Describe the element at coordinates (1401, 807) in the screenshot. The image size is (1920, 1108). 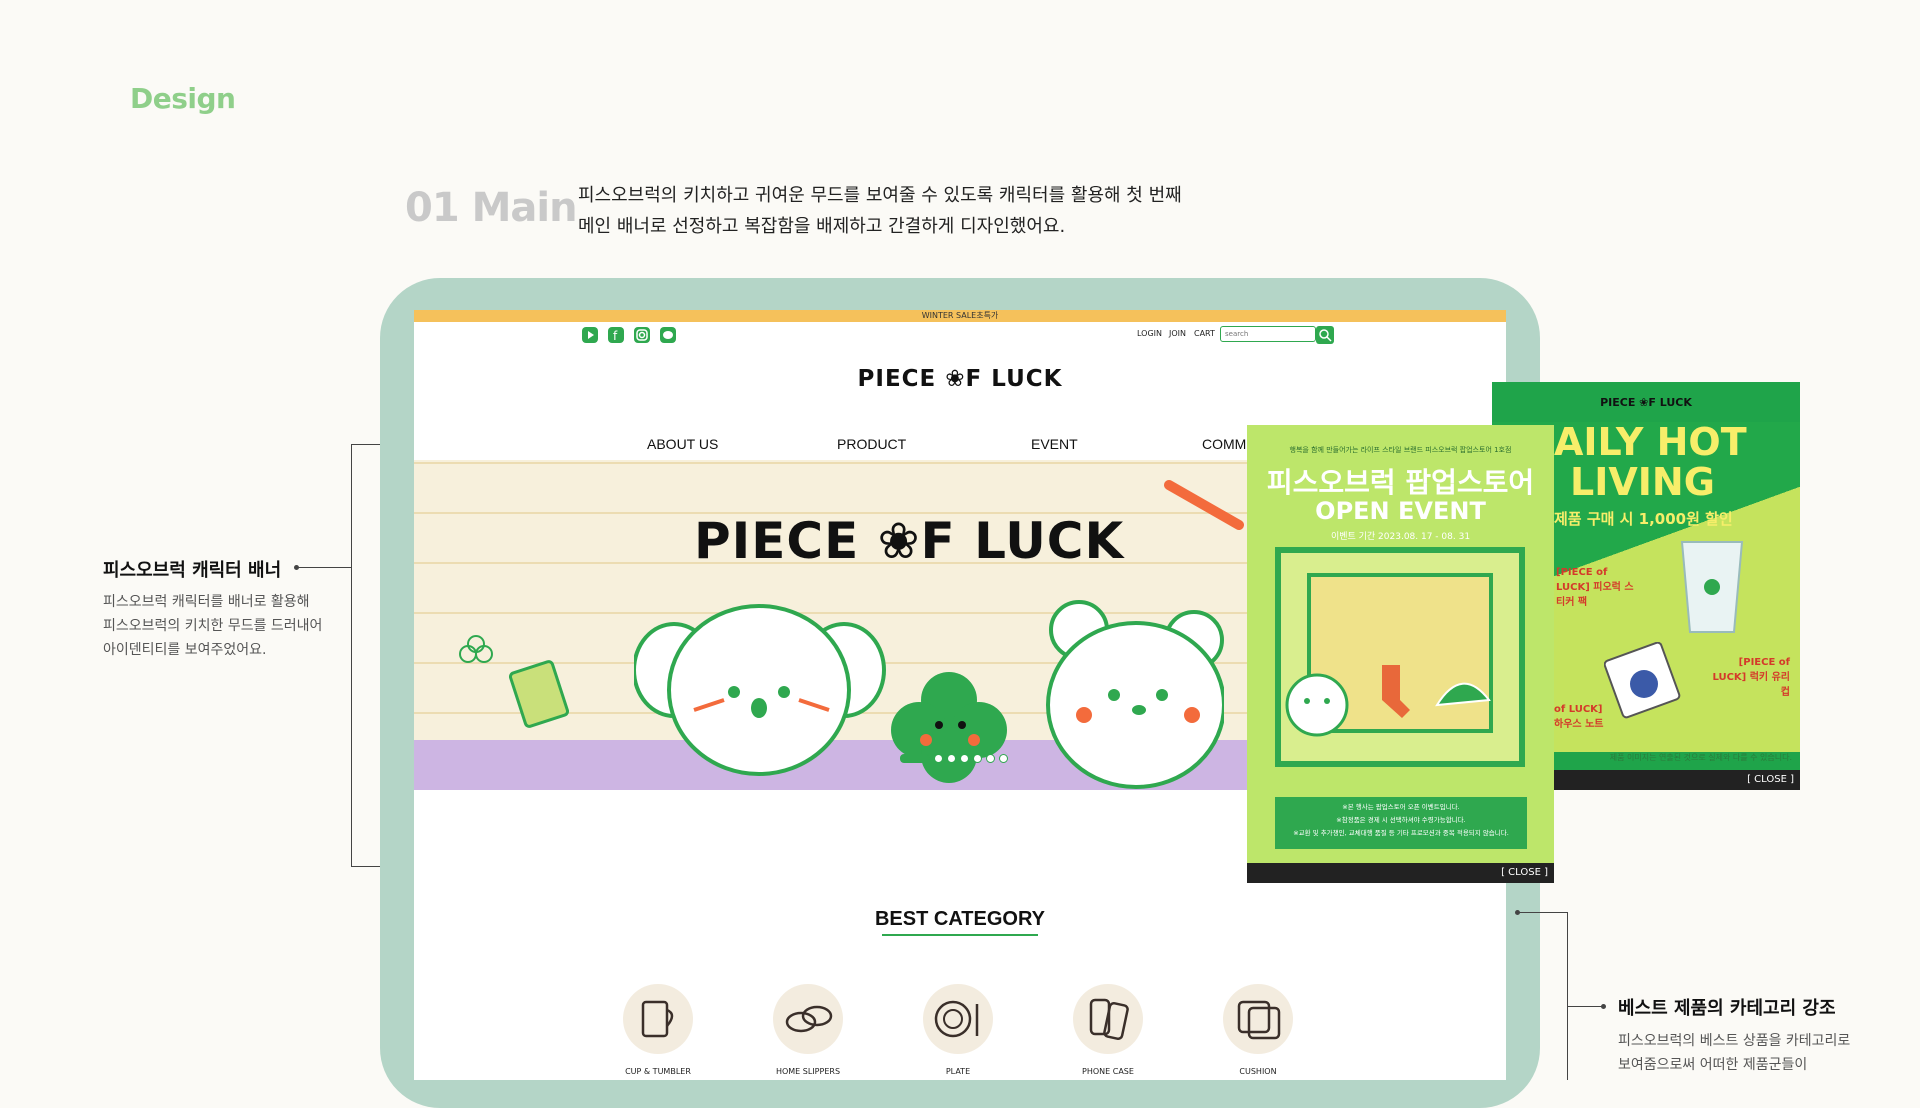
I see `popup-note-line: ※본 행사는 팝업스토어 오픈 이벤트입니다.` at that location.